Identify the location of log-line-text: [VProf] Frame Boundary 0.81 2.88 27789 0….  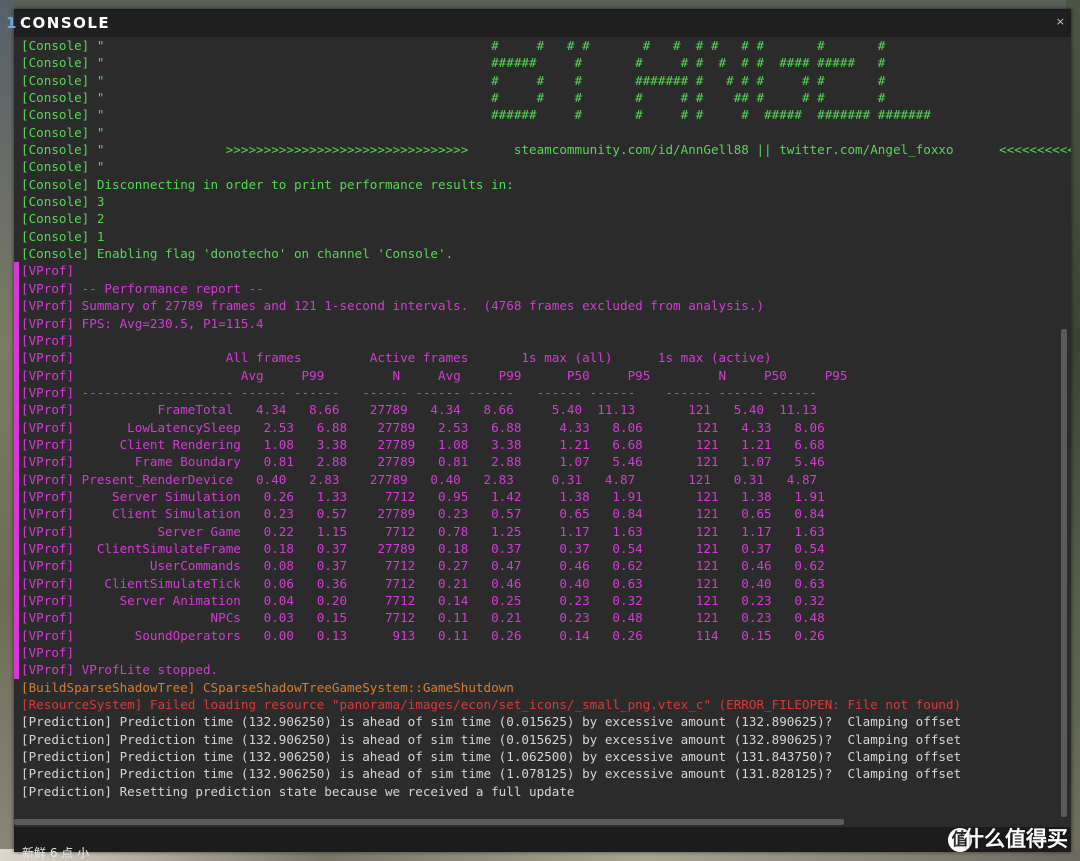
(423, 462).